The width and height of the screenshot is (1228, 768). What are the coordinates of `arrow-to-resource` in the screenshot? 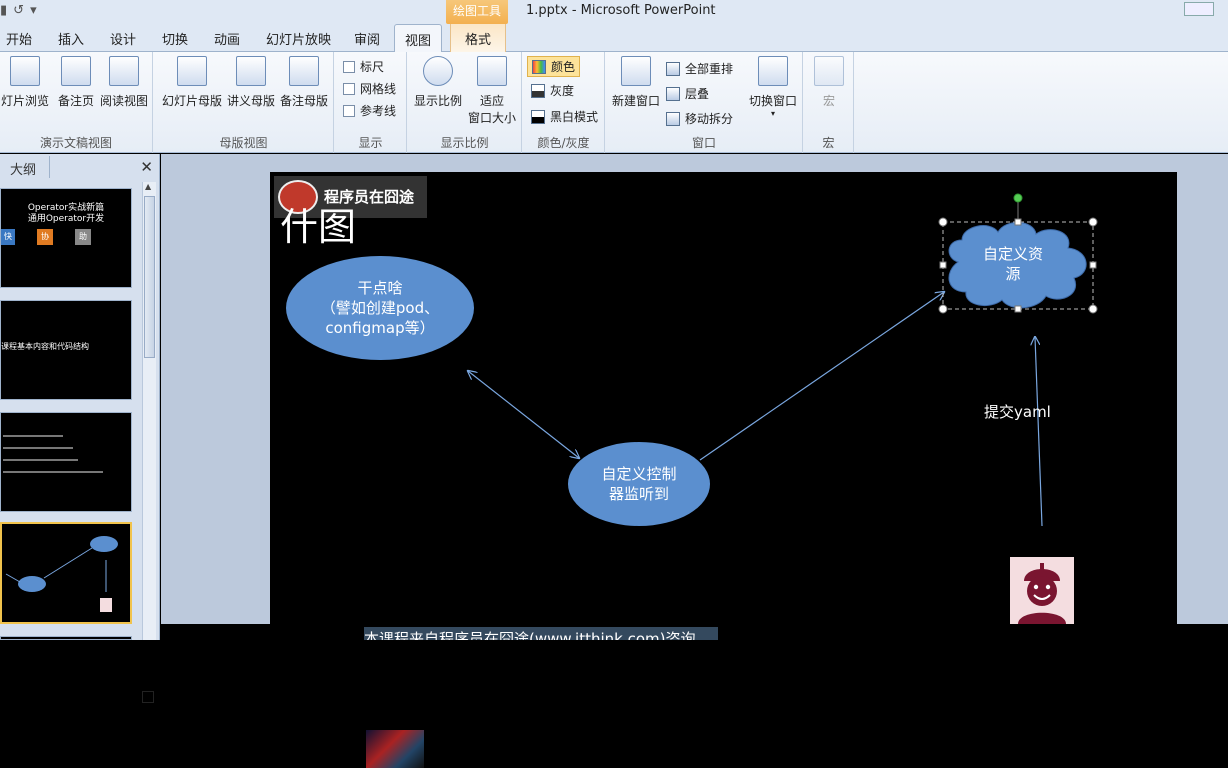 It's located at (821, 376).